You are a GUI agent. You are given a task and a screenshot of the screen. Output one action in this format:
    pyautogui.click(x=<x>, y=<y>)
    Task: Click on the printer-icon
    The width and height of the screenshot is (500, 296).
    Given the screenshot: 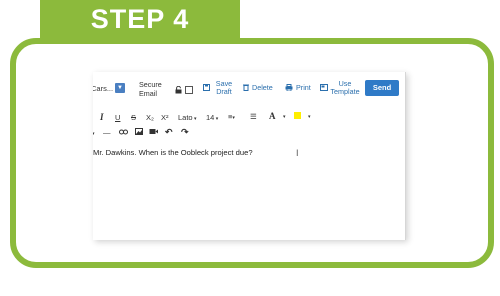 What is the action you would take?
    pyautogui.click(x=289, y=87)
    